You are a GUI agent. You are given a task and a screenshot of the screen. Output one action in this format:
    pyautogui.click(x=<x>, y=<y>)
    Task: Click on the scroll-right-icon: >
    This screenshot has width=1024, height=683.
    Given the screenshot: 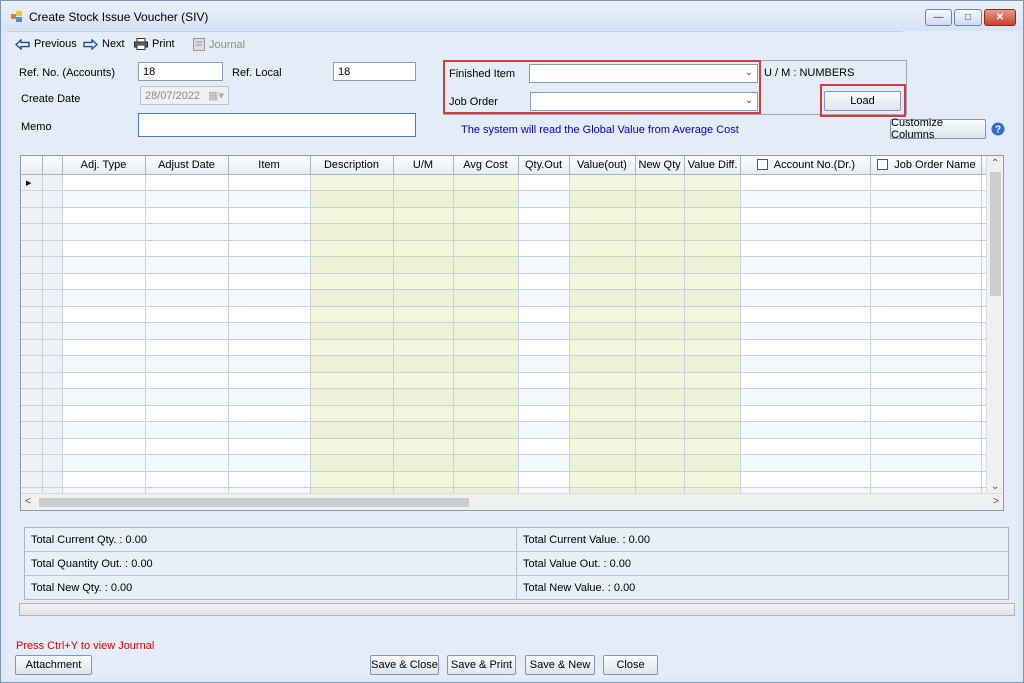 What is the action you would take?
    pyautogui.click(x=996, y=501)
    